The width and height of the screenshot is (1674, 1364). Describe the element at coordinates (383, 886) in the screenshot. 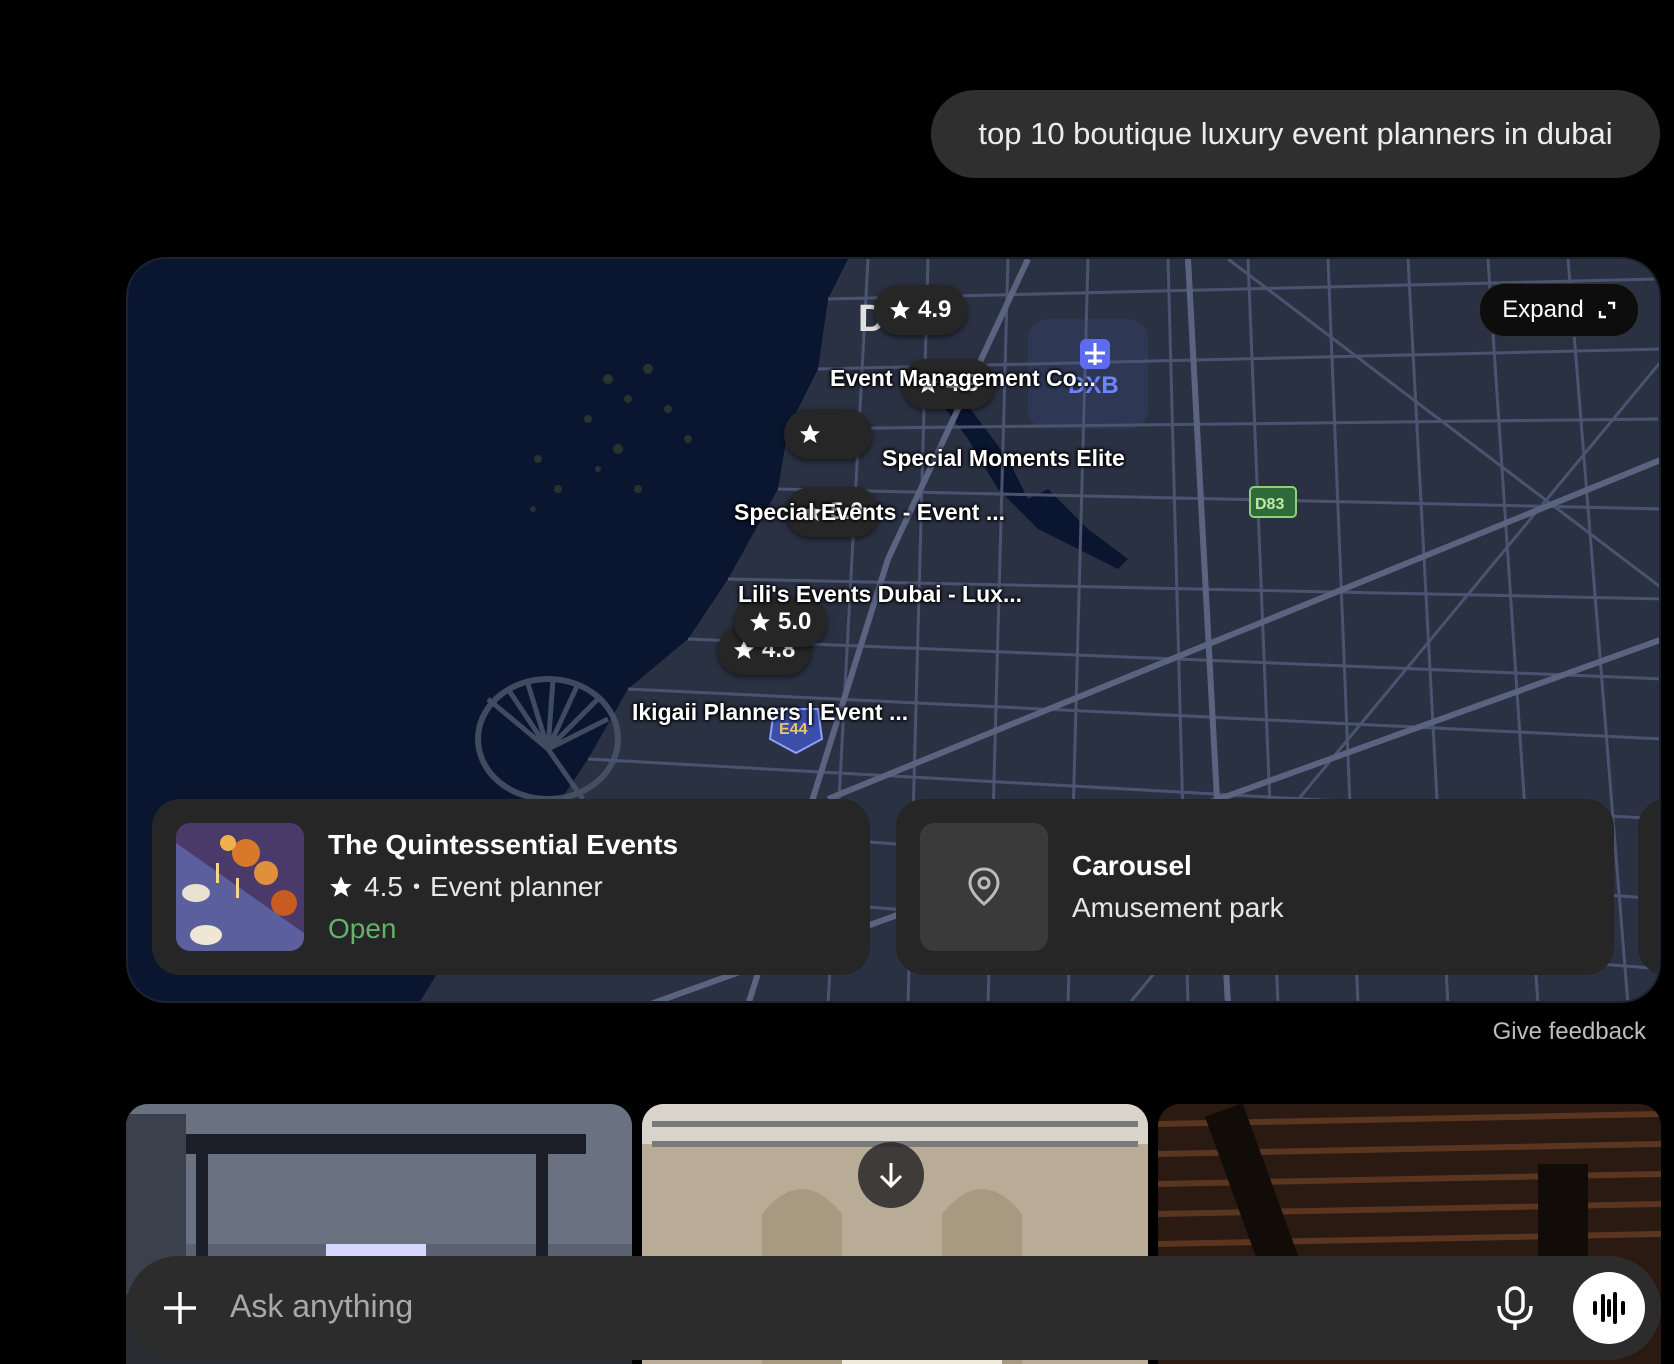

I see `place-rating: 4.5` at that location.